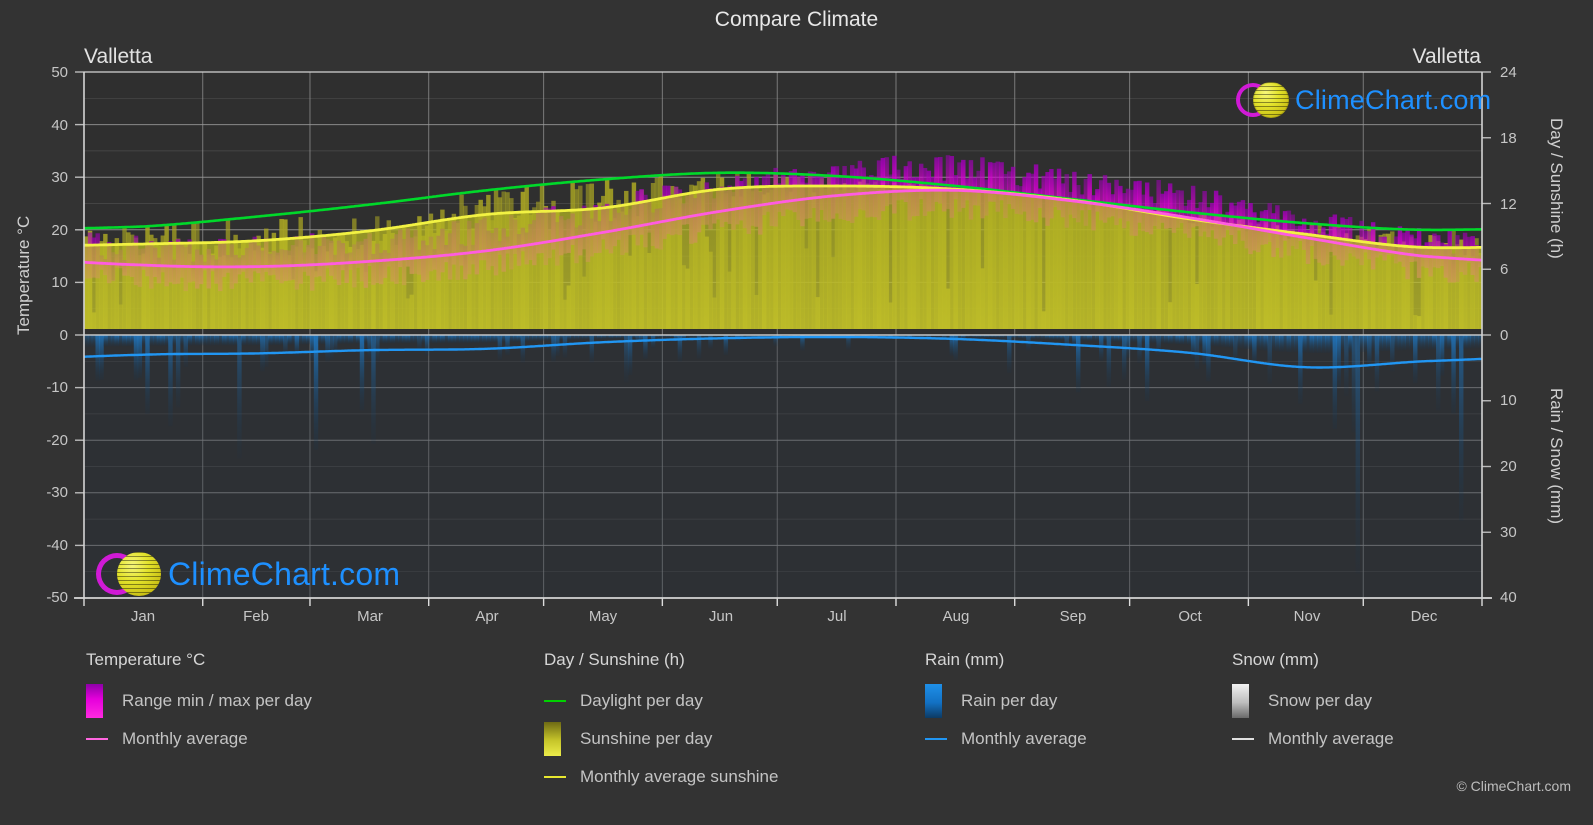 Image resolution: width=1593 pixels, height=825 pixels. I want to click on rain-average-line, so click(783, 352).